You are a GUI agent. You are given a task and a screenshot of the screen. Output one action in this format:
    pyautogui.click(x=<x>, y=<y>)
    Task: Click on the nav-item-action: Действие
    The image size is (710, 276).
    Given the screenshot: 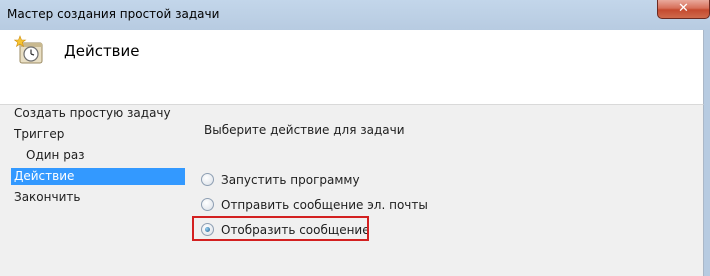 What is the action you would take?
    pyautogui.click(x=98, y=176)
    